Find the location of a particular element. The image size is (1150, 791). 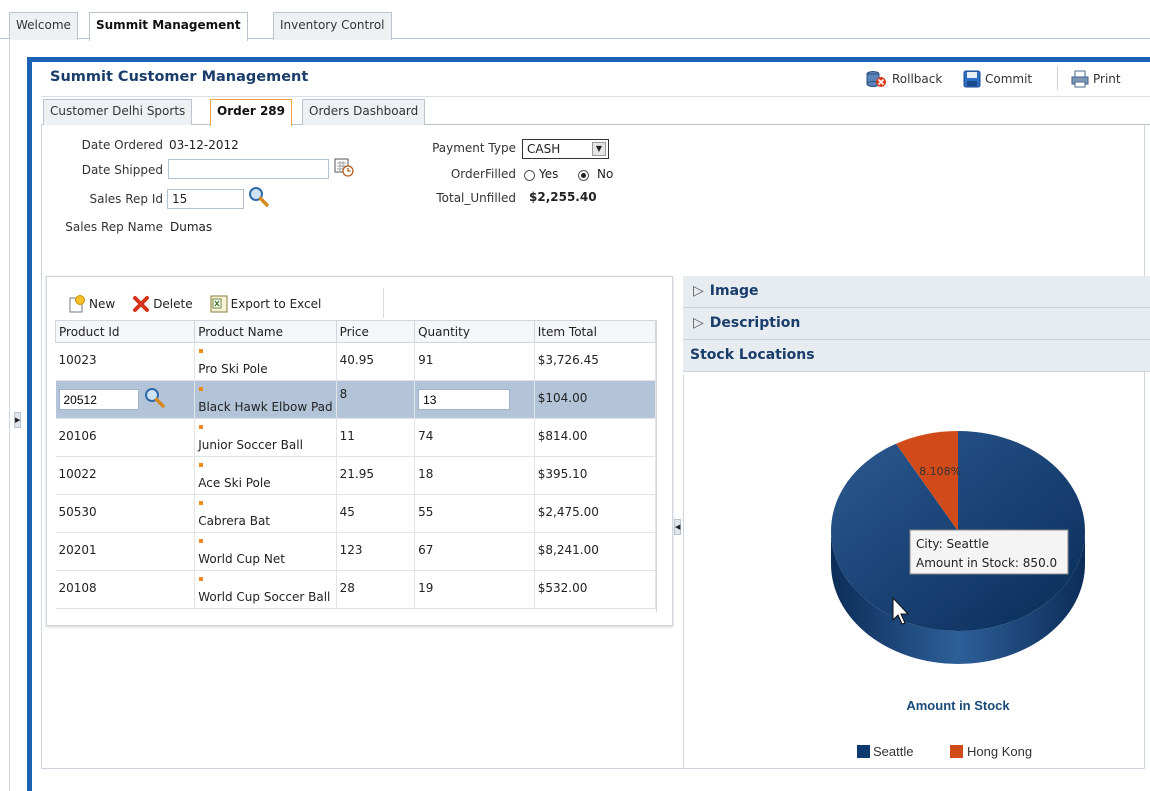

cell-price: 123 is located at coordinates (376, 551).